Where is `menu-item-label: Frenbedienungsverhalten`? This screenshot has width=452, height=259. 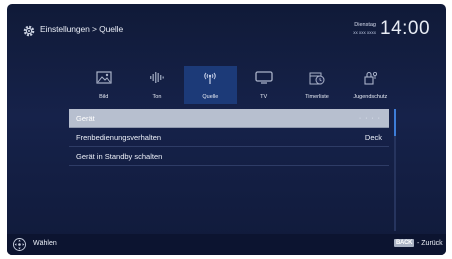 menu-item-label: Frenbedienungsverhalten is located at coordinates (119, 137).